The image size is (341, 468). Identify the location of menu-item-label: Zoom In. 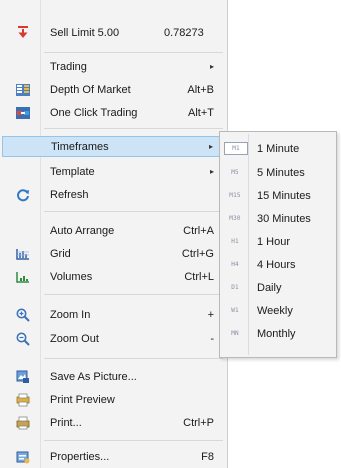
(70, 314).